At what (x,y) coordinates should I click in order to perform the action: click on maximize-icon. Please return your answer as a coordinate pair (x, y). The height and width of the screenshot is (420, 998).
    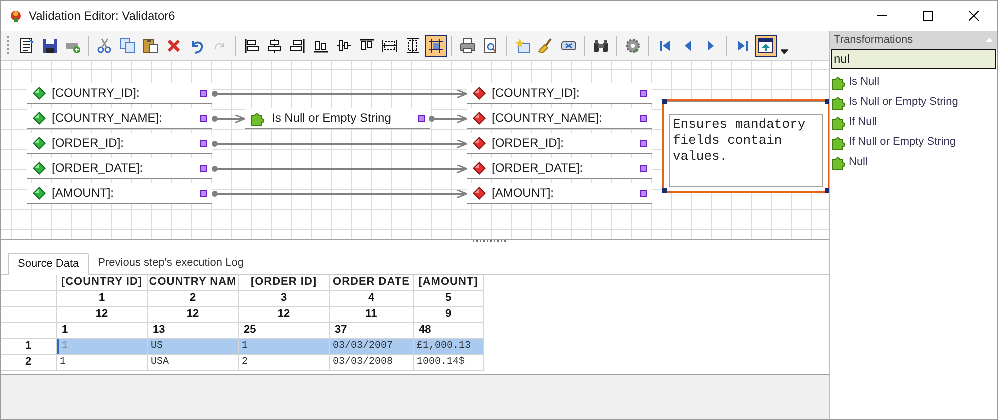
    Looking at the image, I should click on (928, 16).